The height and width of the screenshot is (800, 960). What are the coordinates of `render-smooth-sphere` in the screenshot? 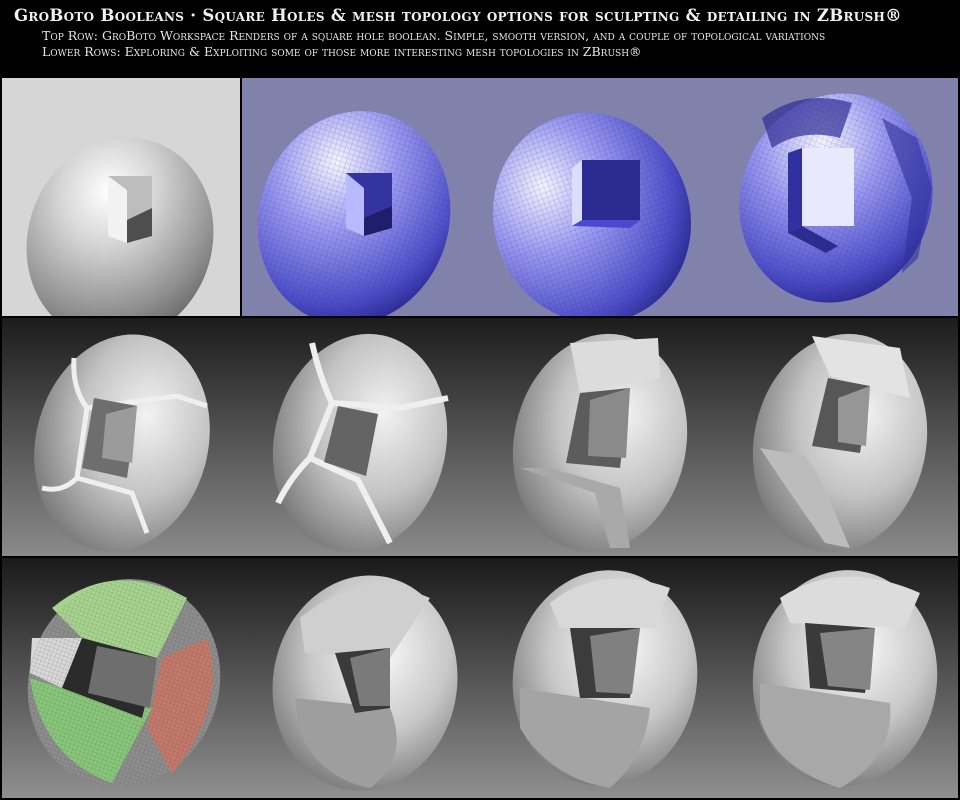 It's located at (121, 197).